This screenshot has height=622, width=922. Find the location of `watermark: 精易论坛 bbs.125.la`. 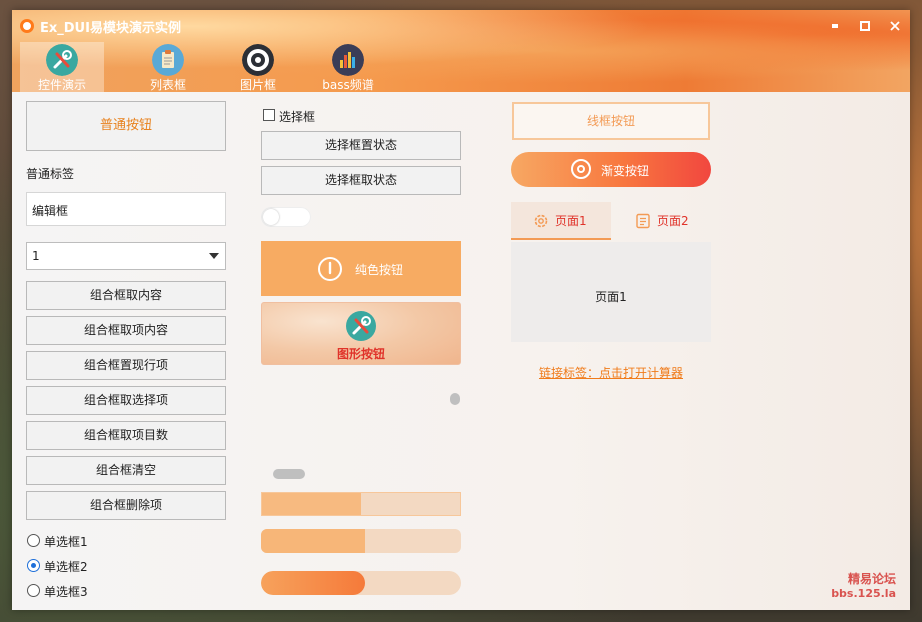

watermark: 精易论坛 bbs.125.la is located at coordinates (863, 585).